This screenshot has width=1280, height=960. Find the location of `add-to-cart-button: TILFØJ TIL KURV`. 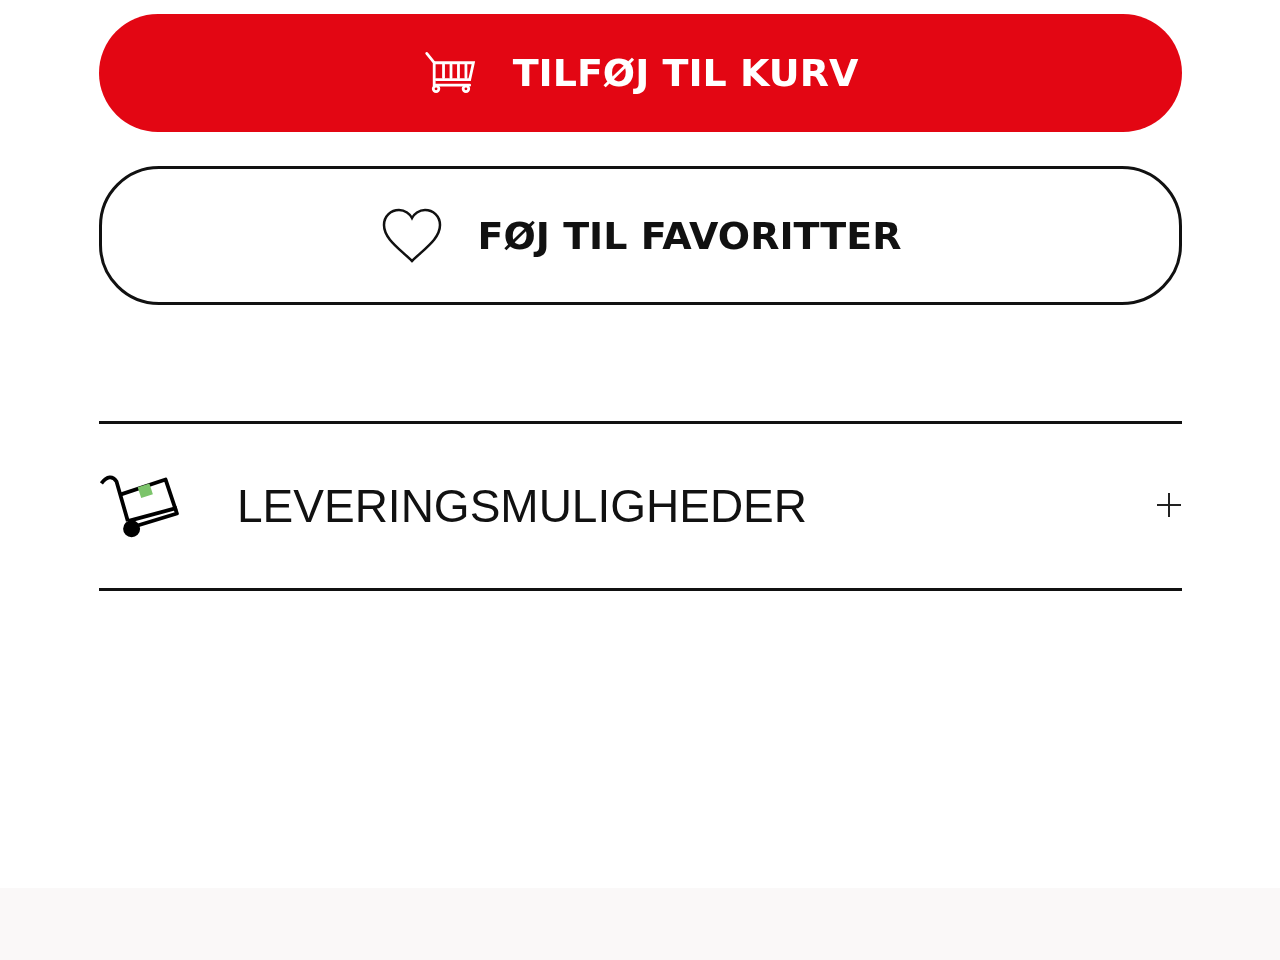

add-to-cart-button: TILFØJ TIL KURV is located at coordinates (640, 73).